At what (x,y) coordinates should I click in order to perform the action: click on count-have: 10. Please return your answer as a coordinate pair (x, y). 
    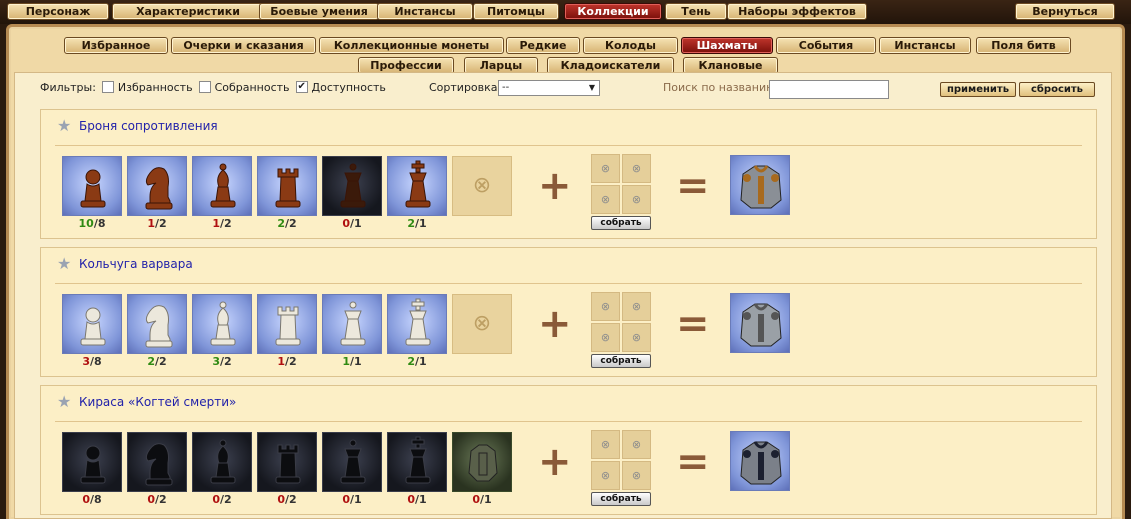
    Looking at the image, I should click on (86, 223).